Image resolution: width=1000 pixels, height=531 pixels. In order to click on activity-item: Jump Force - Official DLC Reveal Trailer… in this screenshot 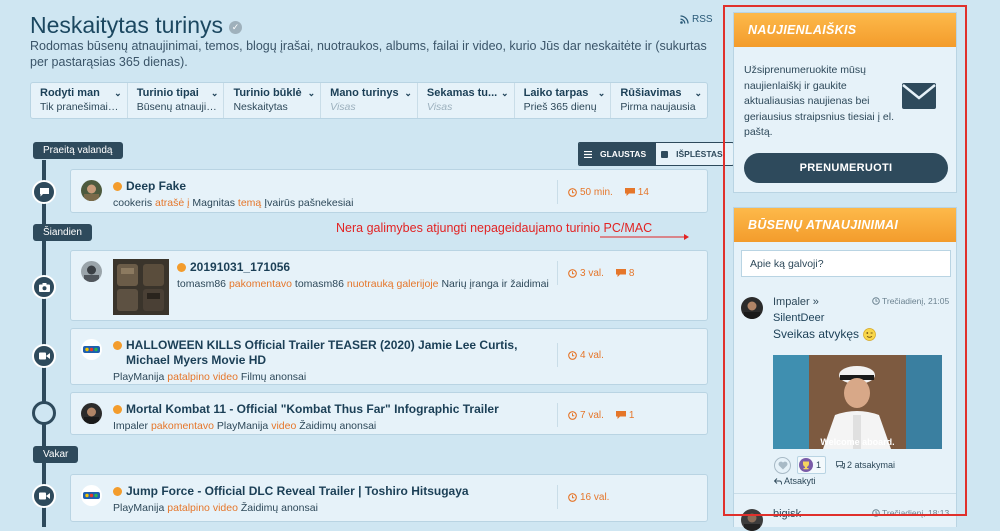, I will do `click(389, 498)`.